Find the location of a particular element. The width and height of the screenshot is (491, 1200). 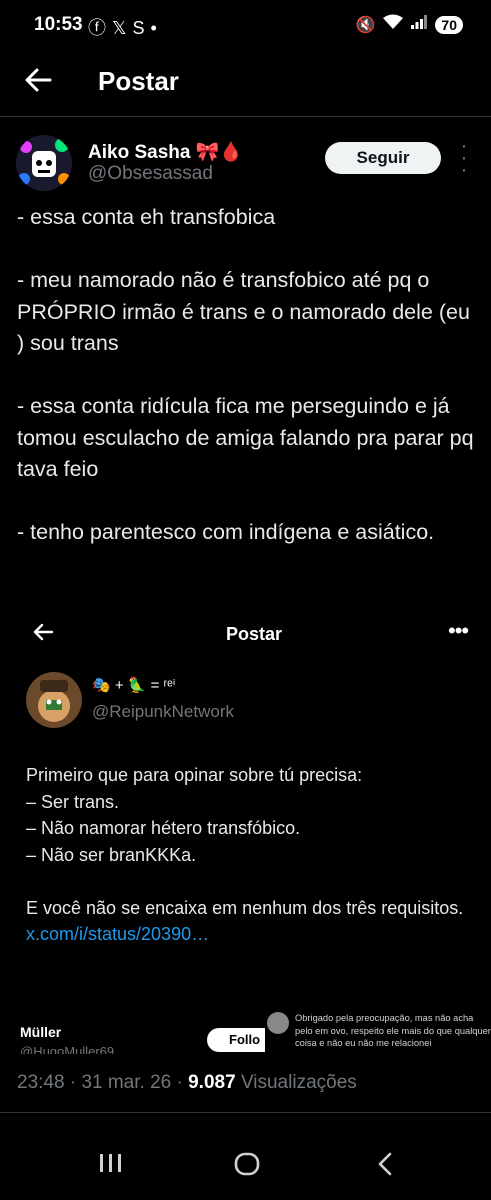

views-count: 9.087 is located at coordinates (212, 1082).